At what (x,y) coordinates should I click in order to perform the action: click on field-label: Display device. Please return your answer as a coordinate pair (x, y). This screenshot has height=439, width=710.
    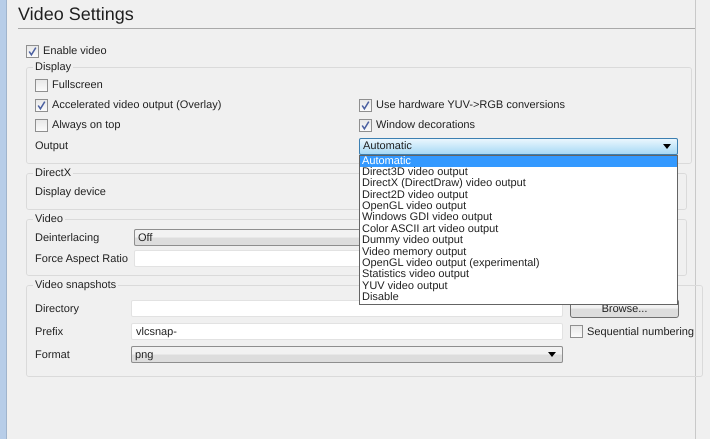
    Looking at the image, I should click on (70, 192).